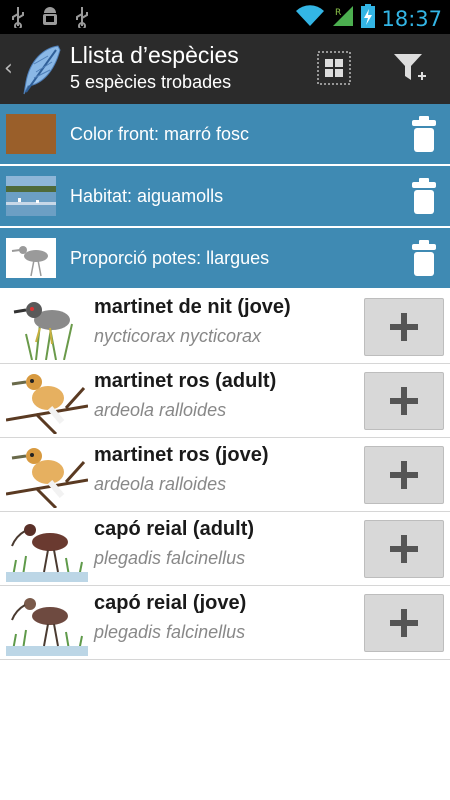  I want to click on filter-label: Habitat: aiguamolls, so click(147, 196).